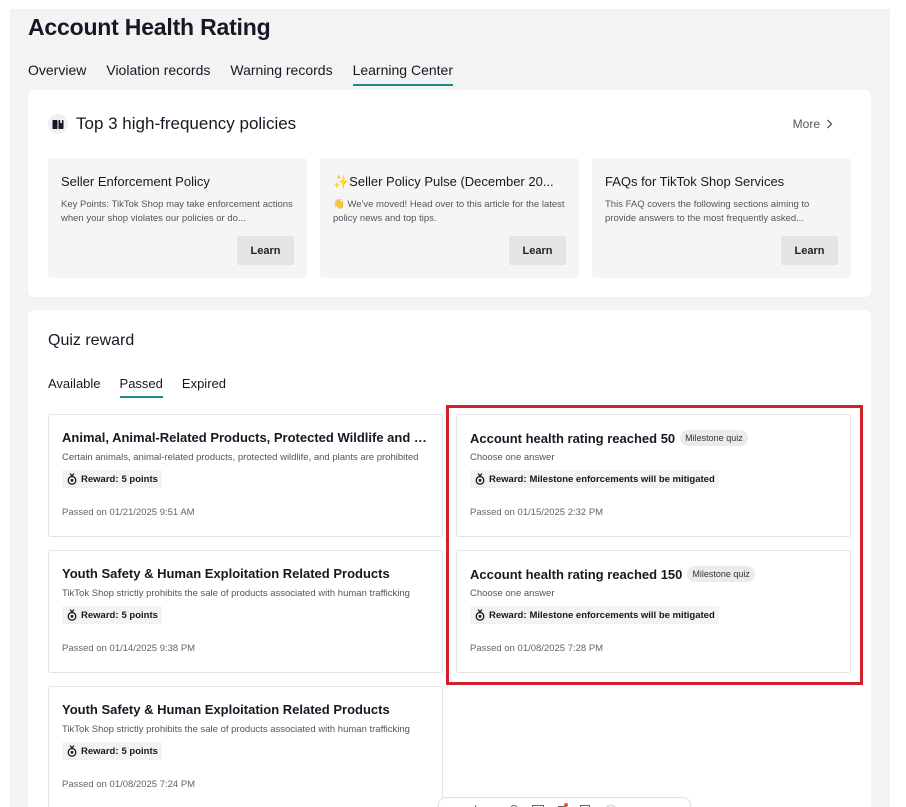  What do you see at coordinates (149, 27) in the screenshot?
I see `page-title: Account Health Rating` at bounding box center [149, 27].